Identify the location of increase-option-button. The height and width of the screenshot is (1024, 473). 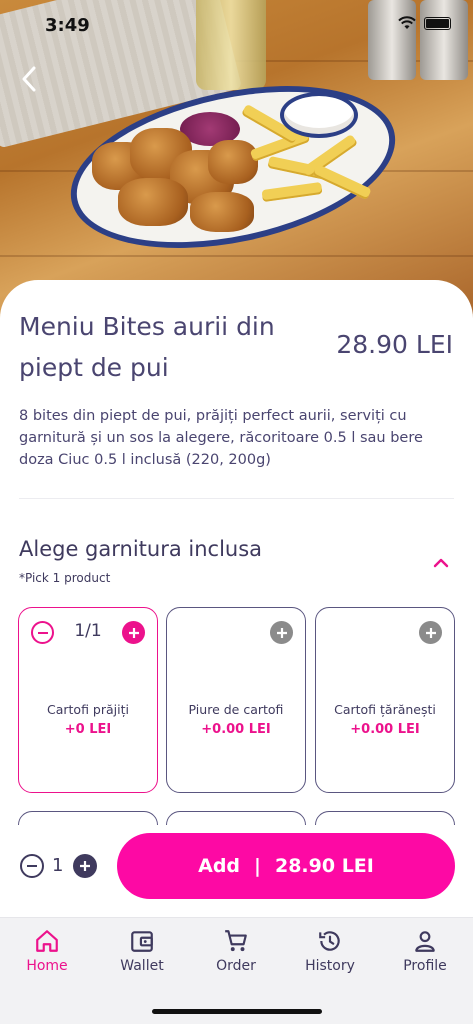
(133, 632).